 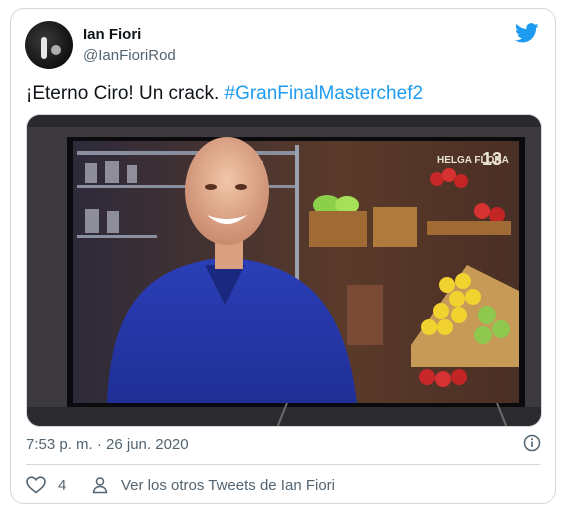 What do you see at coordinates (44, 48) in the screenshot?
I see `avatar-figure` at bounding box center [44, 48].